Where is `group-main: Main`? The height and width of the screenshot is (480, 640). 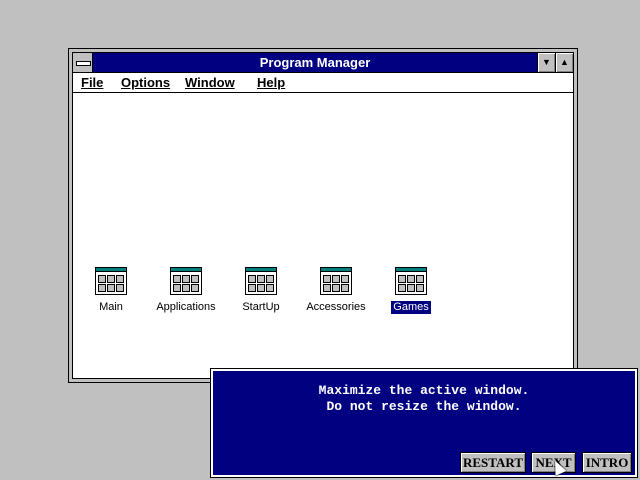 group-main: Main is located at coordinates (111, 291).